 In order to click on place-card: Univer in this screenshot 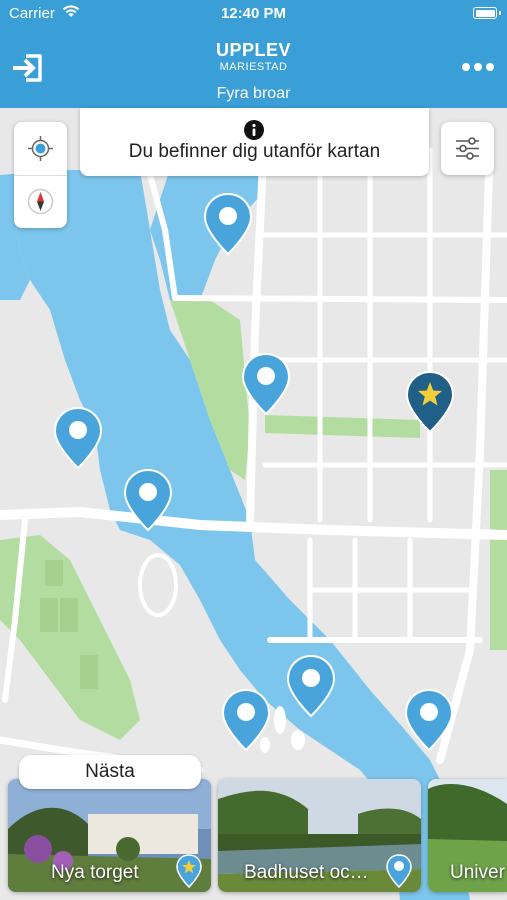, I will do `click(467, 835)`.